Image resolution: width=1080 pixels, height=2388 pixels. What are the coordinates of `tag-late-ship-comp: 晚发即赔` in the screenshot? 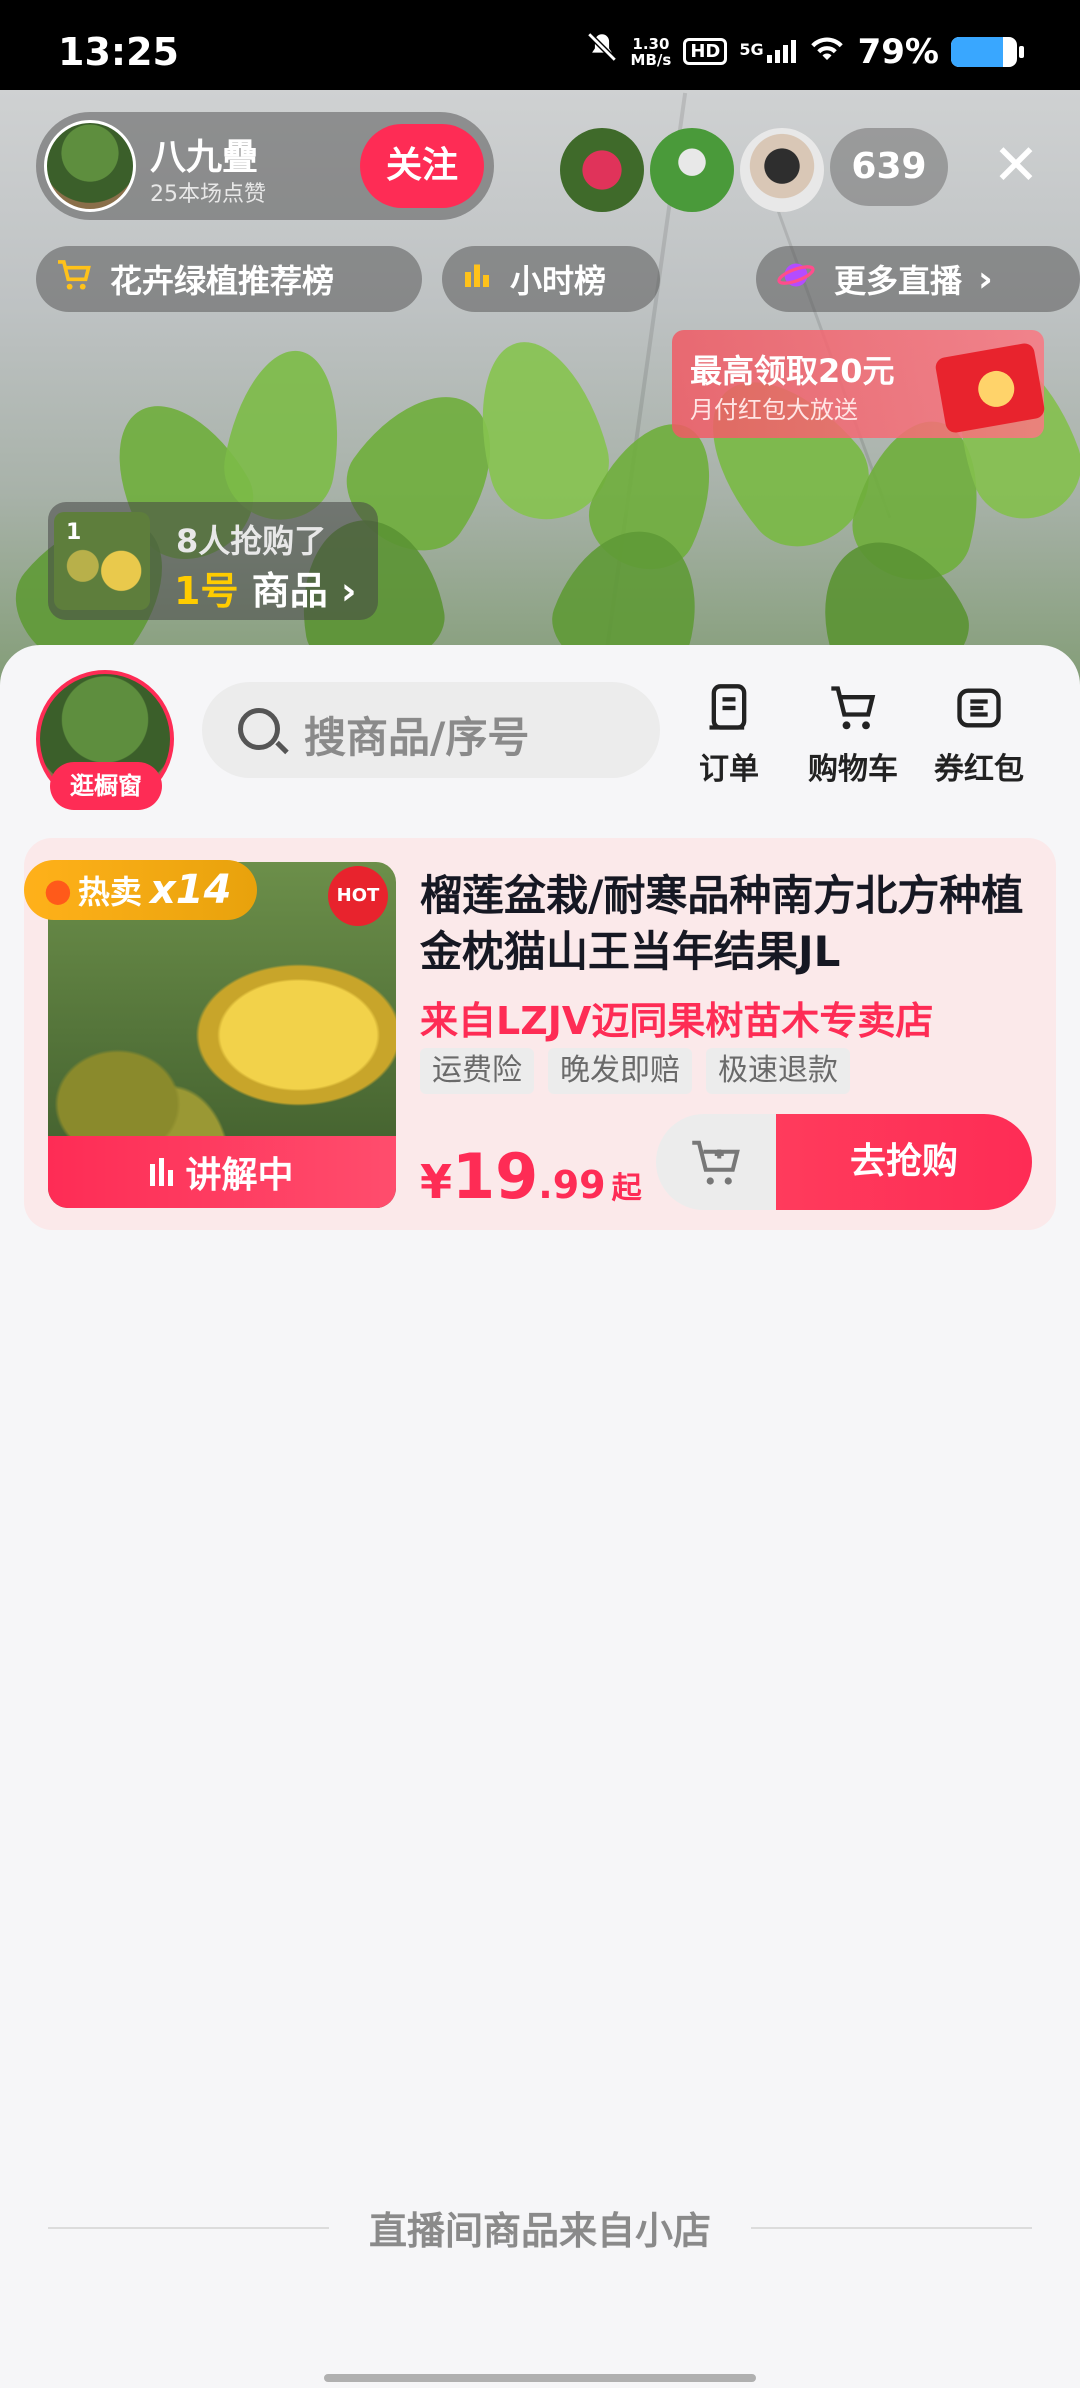 It's located at (620, 1071).